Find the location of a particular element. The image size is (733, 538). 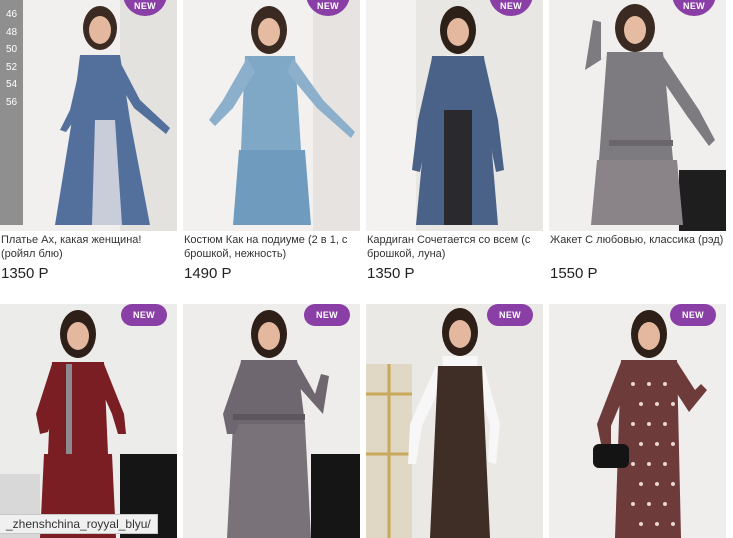

size-option: 48 is located at coordinates (11, 33).